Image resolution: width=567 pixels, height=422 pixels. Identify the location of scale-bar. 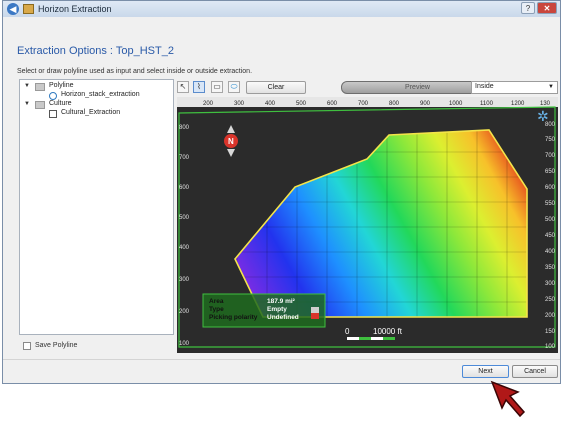
(371, 338).